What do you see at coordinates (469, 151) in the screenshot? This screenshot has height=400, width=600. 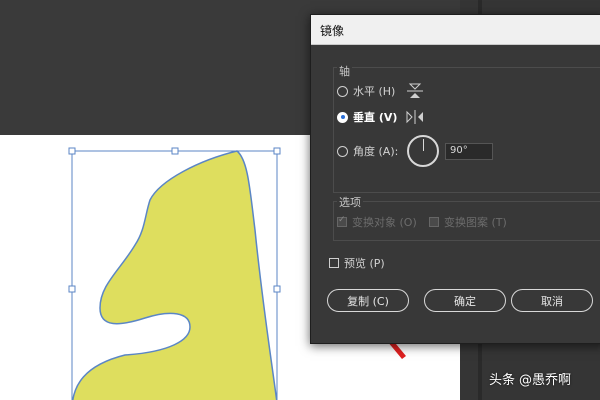 I see `angle-input: 90°` at bounding box center [469, 151].